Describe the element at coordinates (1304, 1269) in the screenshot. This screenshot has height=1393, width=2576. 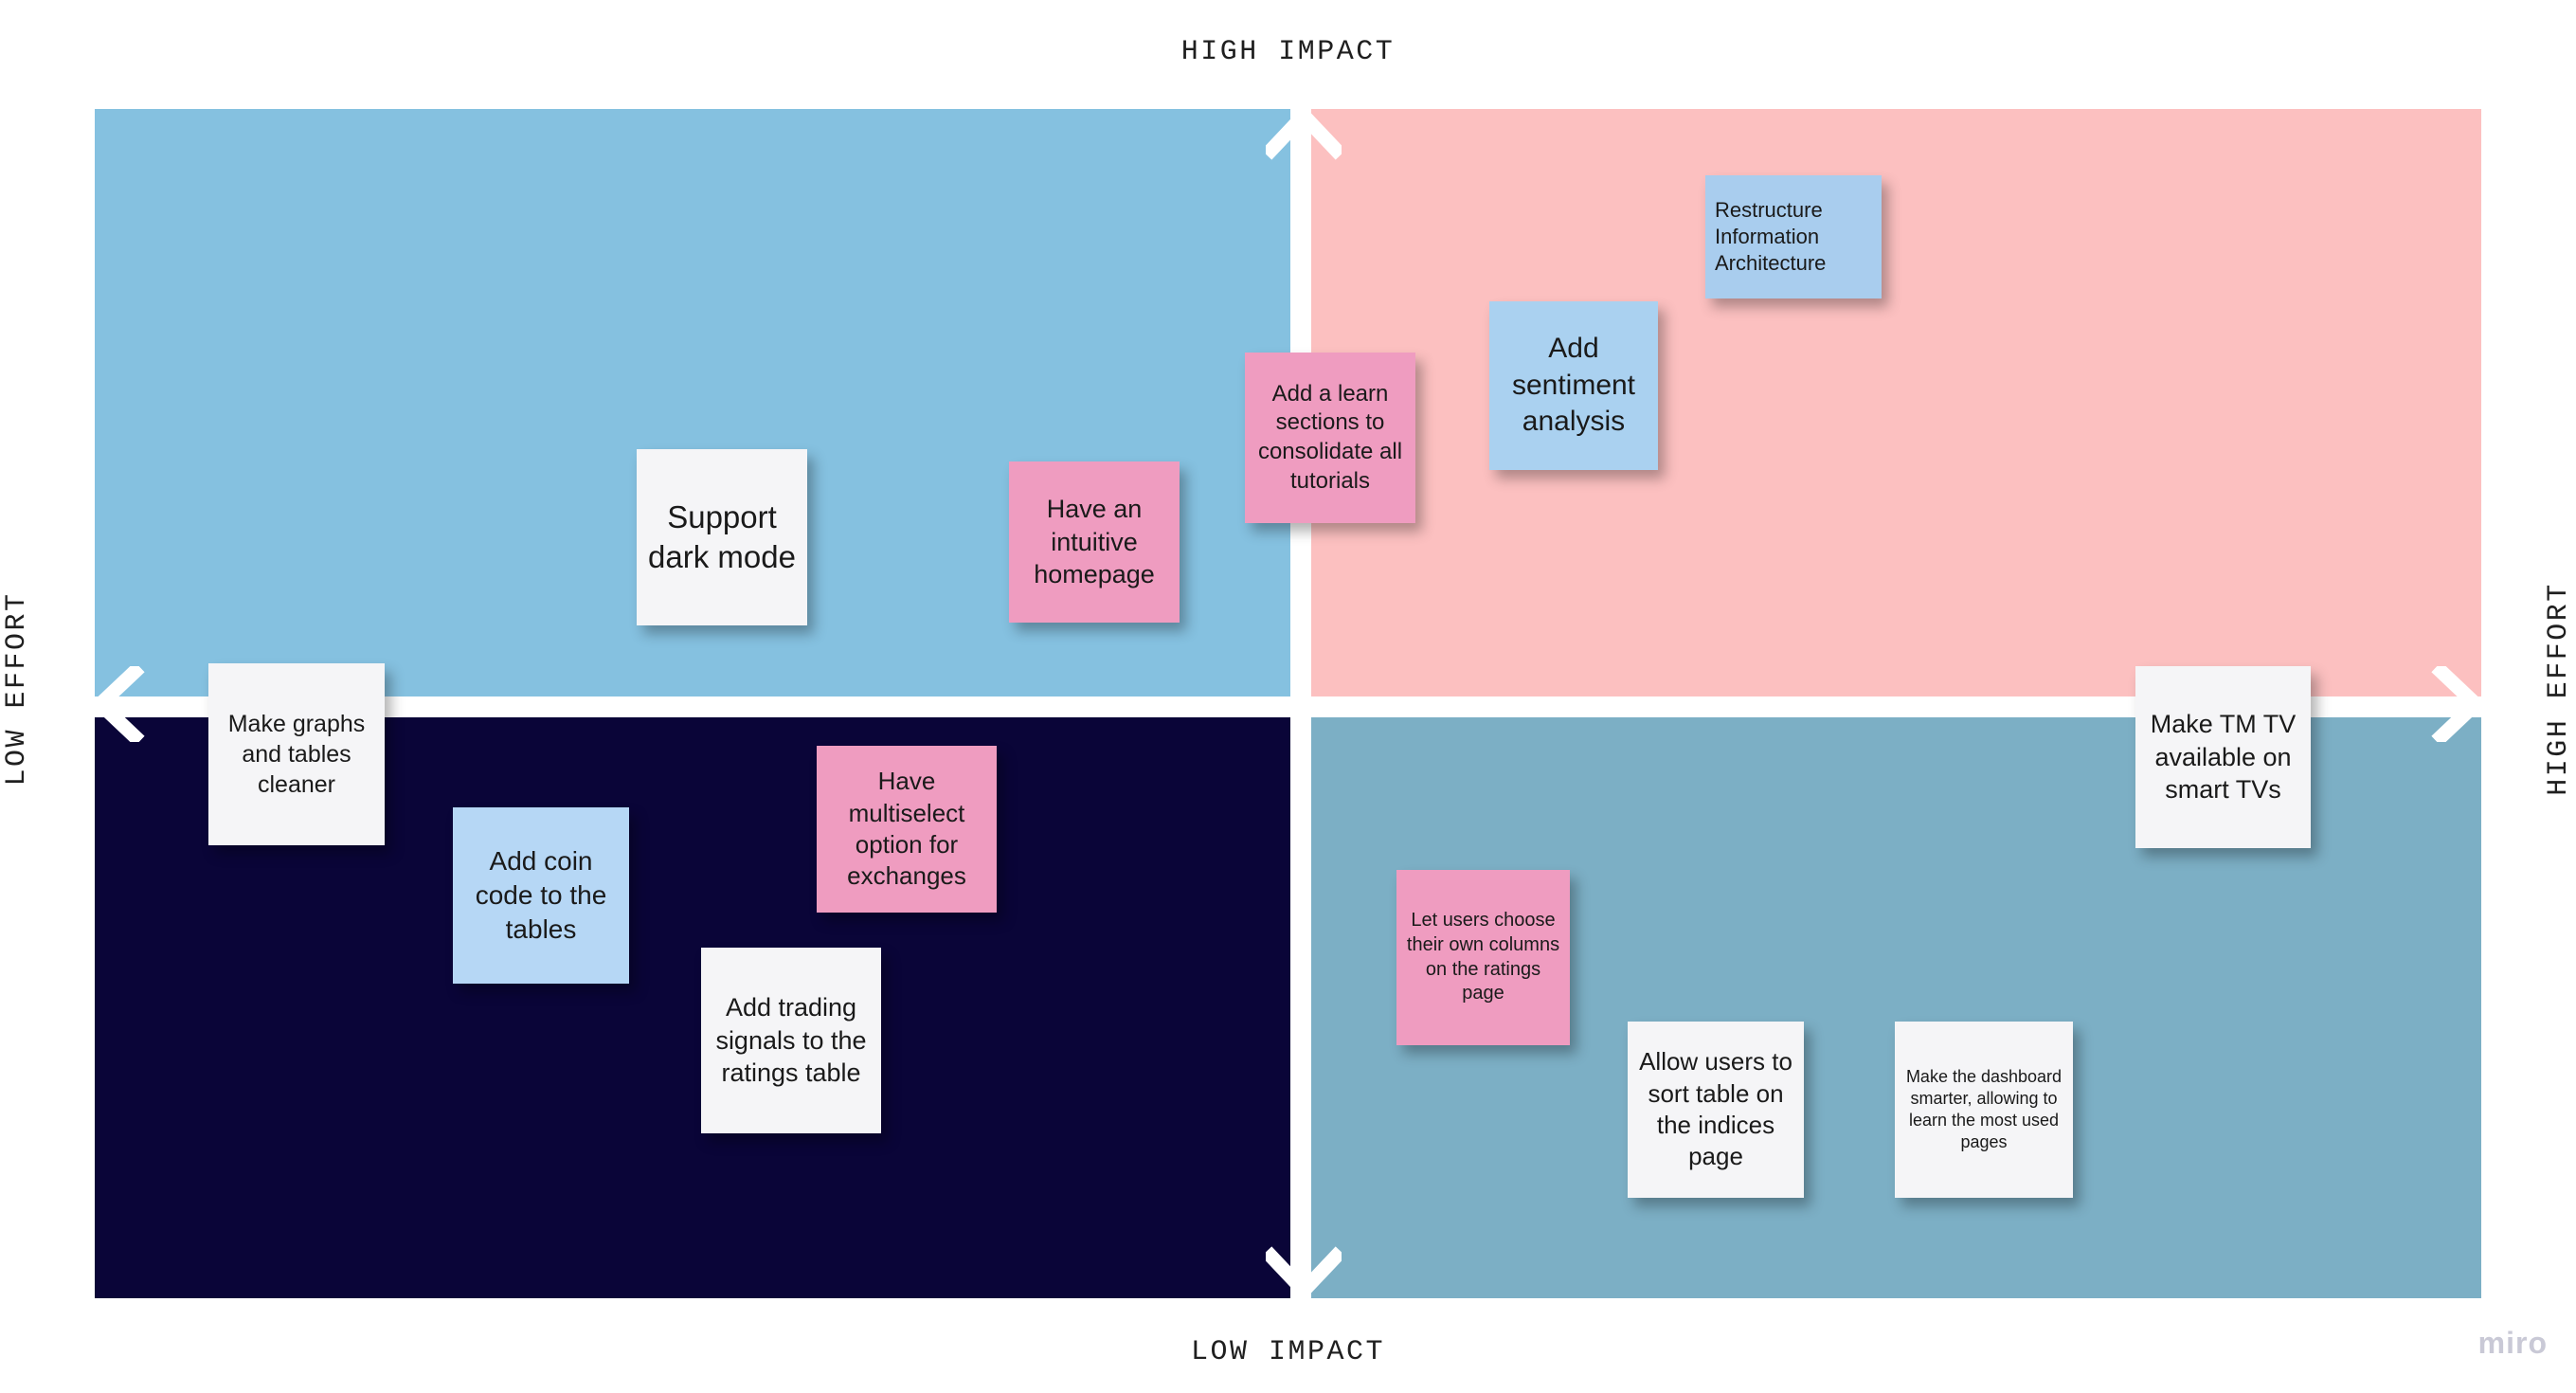
I see `arrow-down-icon` at that location.